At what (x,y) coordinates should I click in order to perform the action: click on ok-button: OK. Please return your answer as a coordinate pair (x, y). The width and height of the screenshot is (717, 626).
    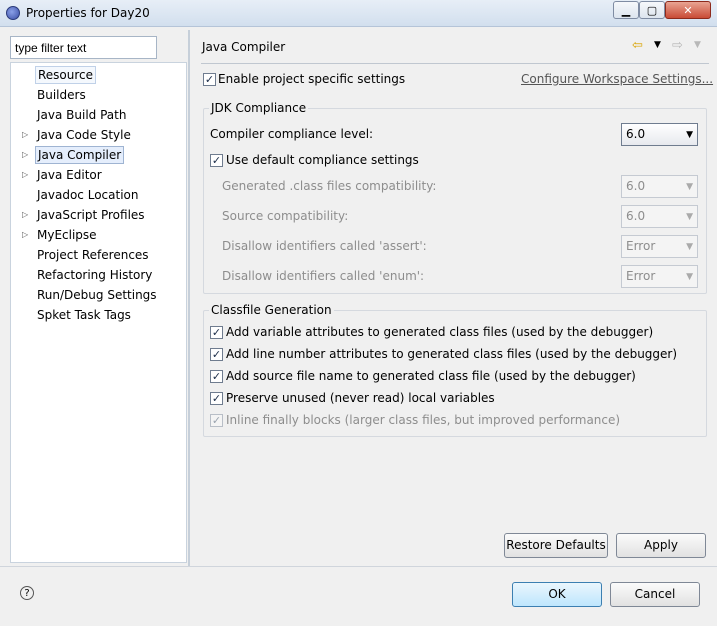
    Looking at the image, I should click on (557, 594).